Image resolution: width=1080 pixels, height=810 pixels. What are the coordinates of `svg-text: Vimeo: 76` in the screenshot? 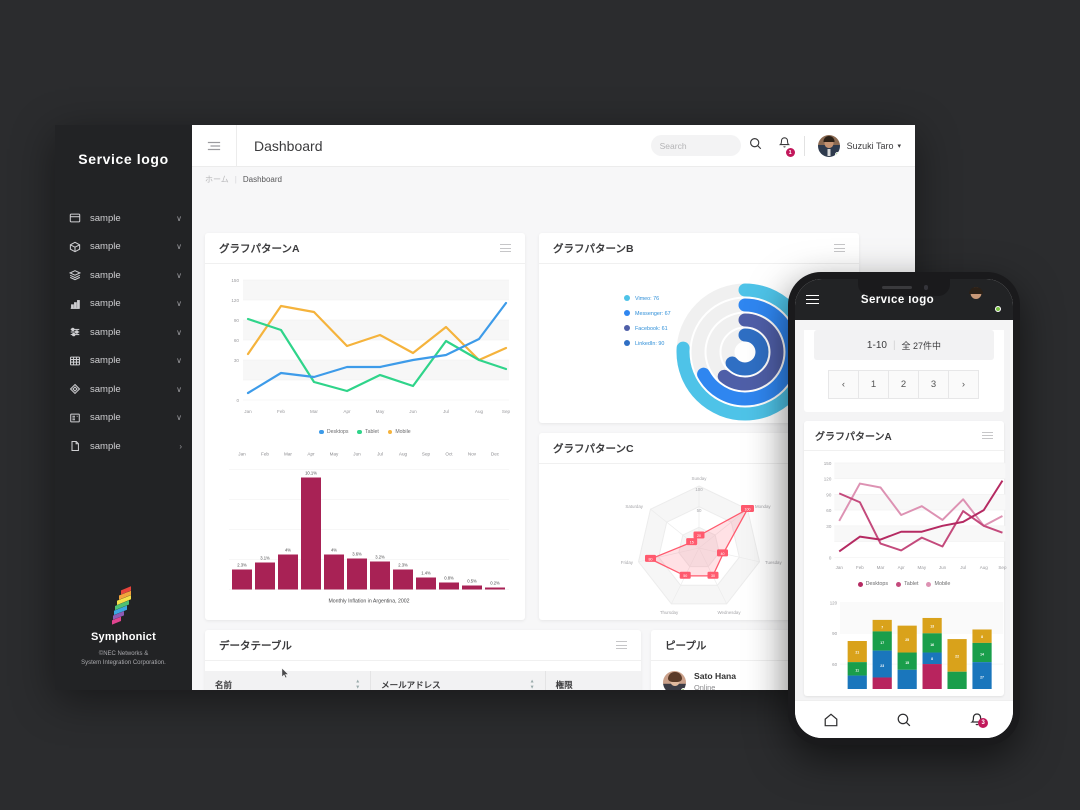 It's located at (647, 299).